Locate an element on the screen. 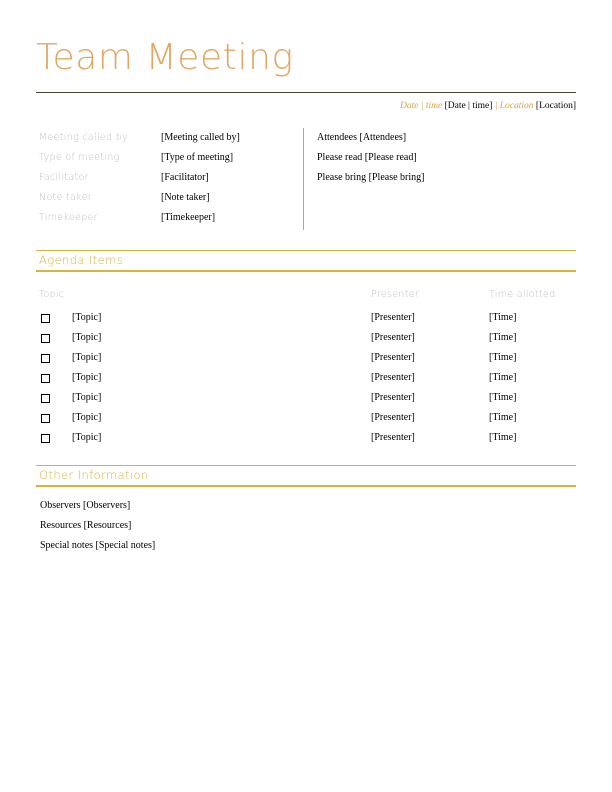 The width and height of the screenshot is (612, 792). info-label-meeting-called-by: Meeting called by is located at coordinates (83, 137).